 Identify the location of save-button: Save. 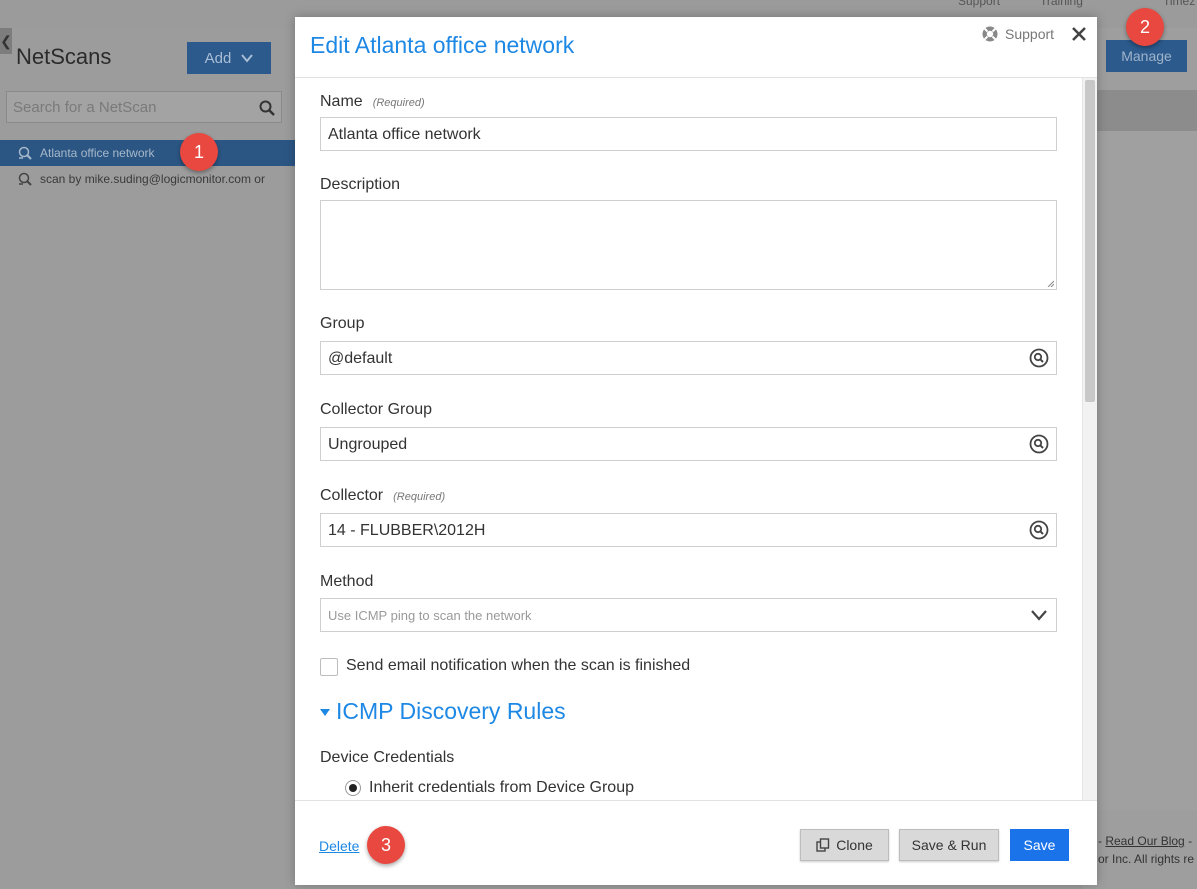
(1039, 845).